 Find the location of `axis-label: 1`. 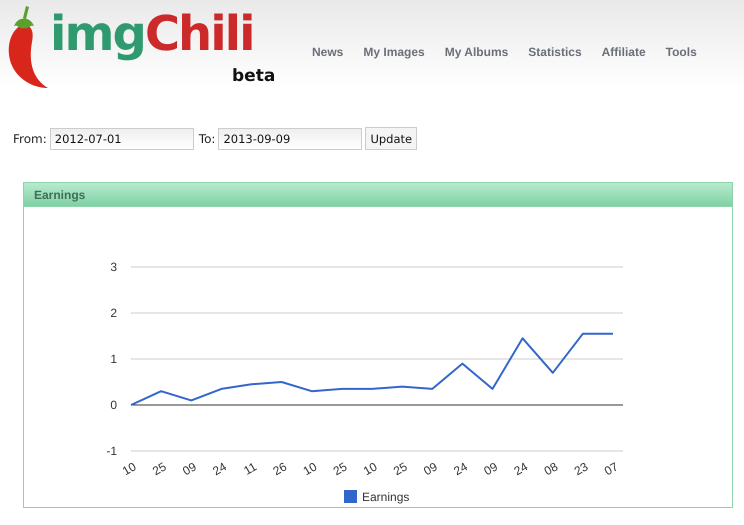

axis-label: 1 is located at coordinates (113, 359).